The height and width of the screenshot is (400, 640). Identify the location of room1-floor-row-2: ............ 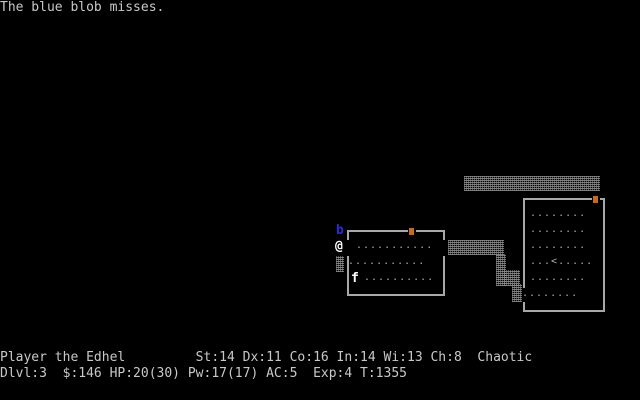
(387, 261).